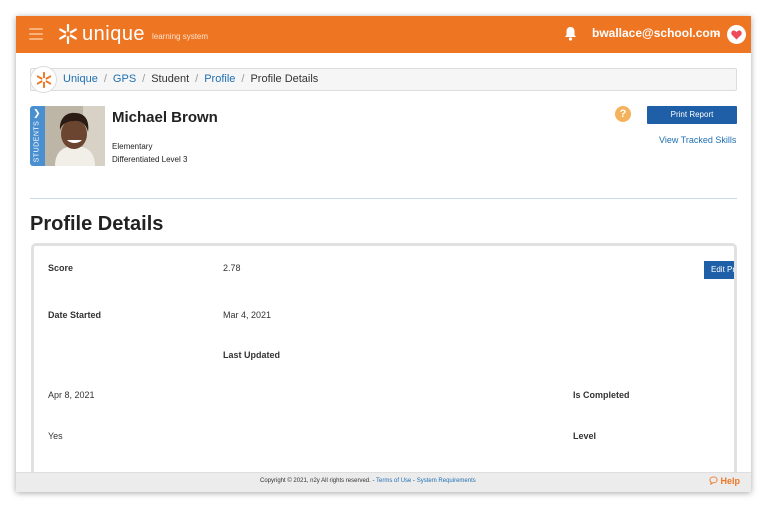 The width and height of the screenshot is (768, 508). Describe the element at coordinates (719, 270) in the screenshot. I see `edit-profile-button: Edit Profile` at that location.